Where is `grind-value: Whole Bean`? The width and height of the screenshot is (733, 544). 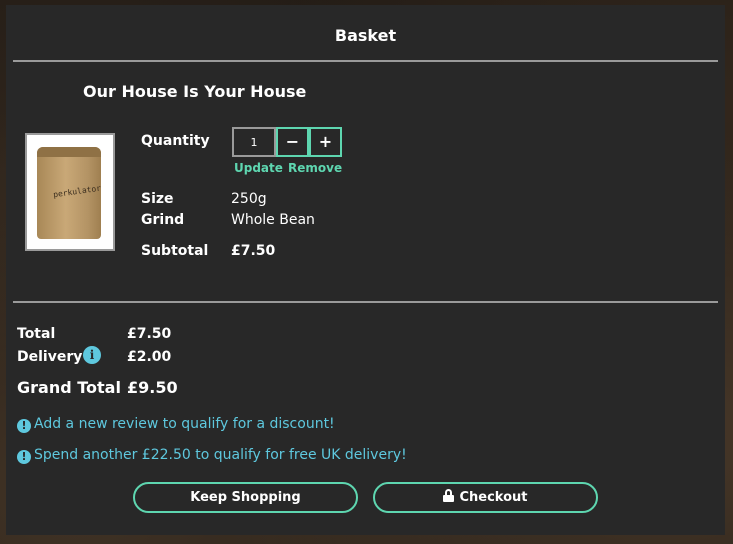
grind-value: Whole Bean is located at coordinates (273, 220).